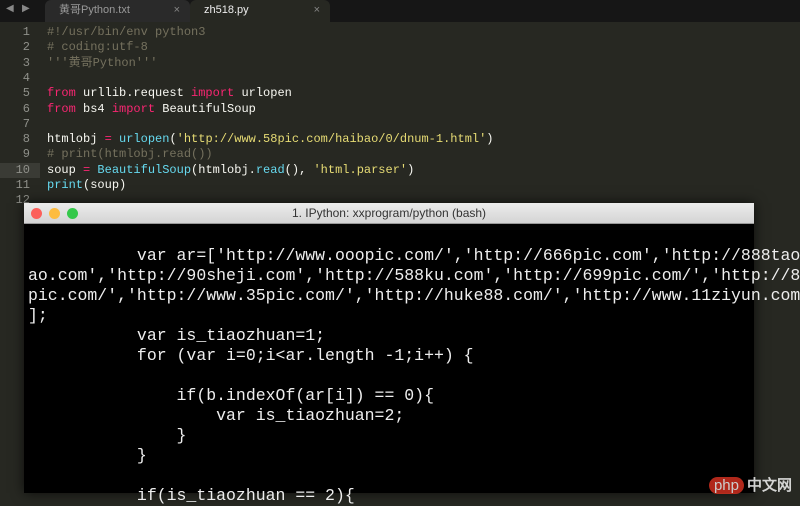 The width and height of the screenshot is (800, 506). I want to click on terminal-line: var is_tiaozhuan=1;, so click(177, 335).